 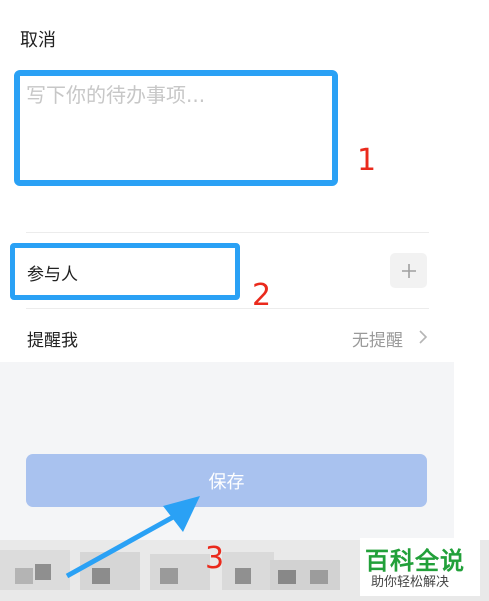 What do you see at coordinates (367, 160) in the screenshot?
I see `annotation-number-1: 1` at bounding box center [367, 160].